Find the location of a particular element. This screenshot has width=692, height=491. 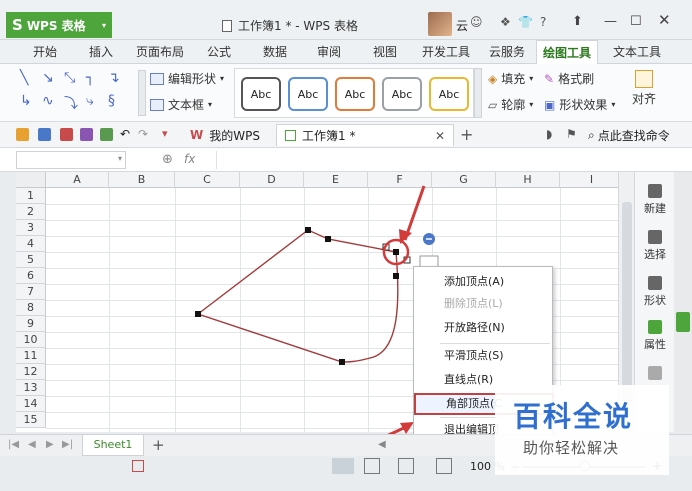

first-sheet-icon: |◀ is located at coordinates (13, 444).